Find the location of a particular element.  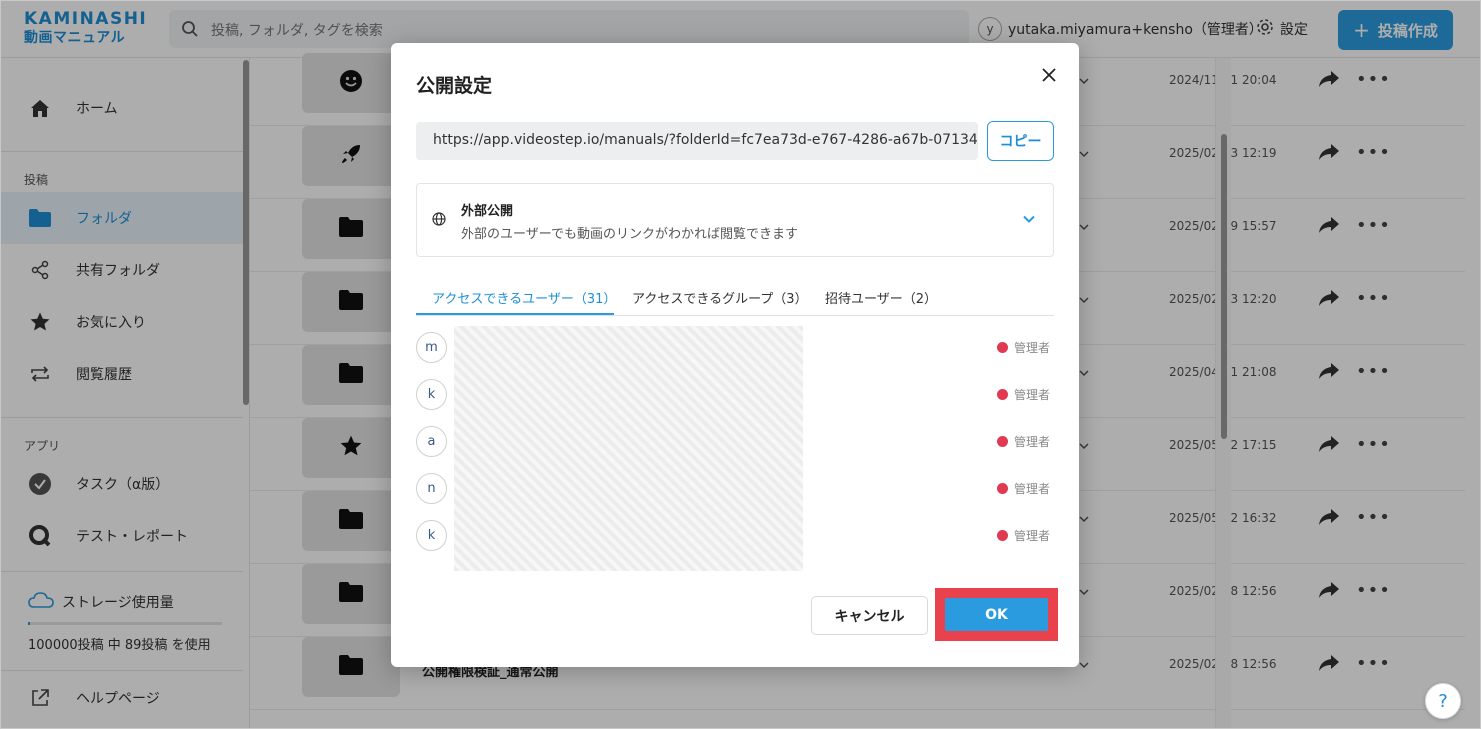

tab-access-users: アクセスできるユーザー（31） is located at coordinates (524, 297).